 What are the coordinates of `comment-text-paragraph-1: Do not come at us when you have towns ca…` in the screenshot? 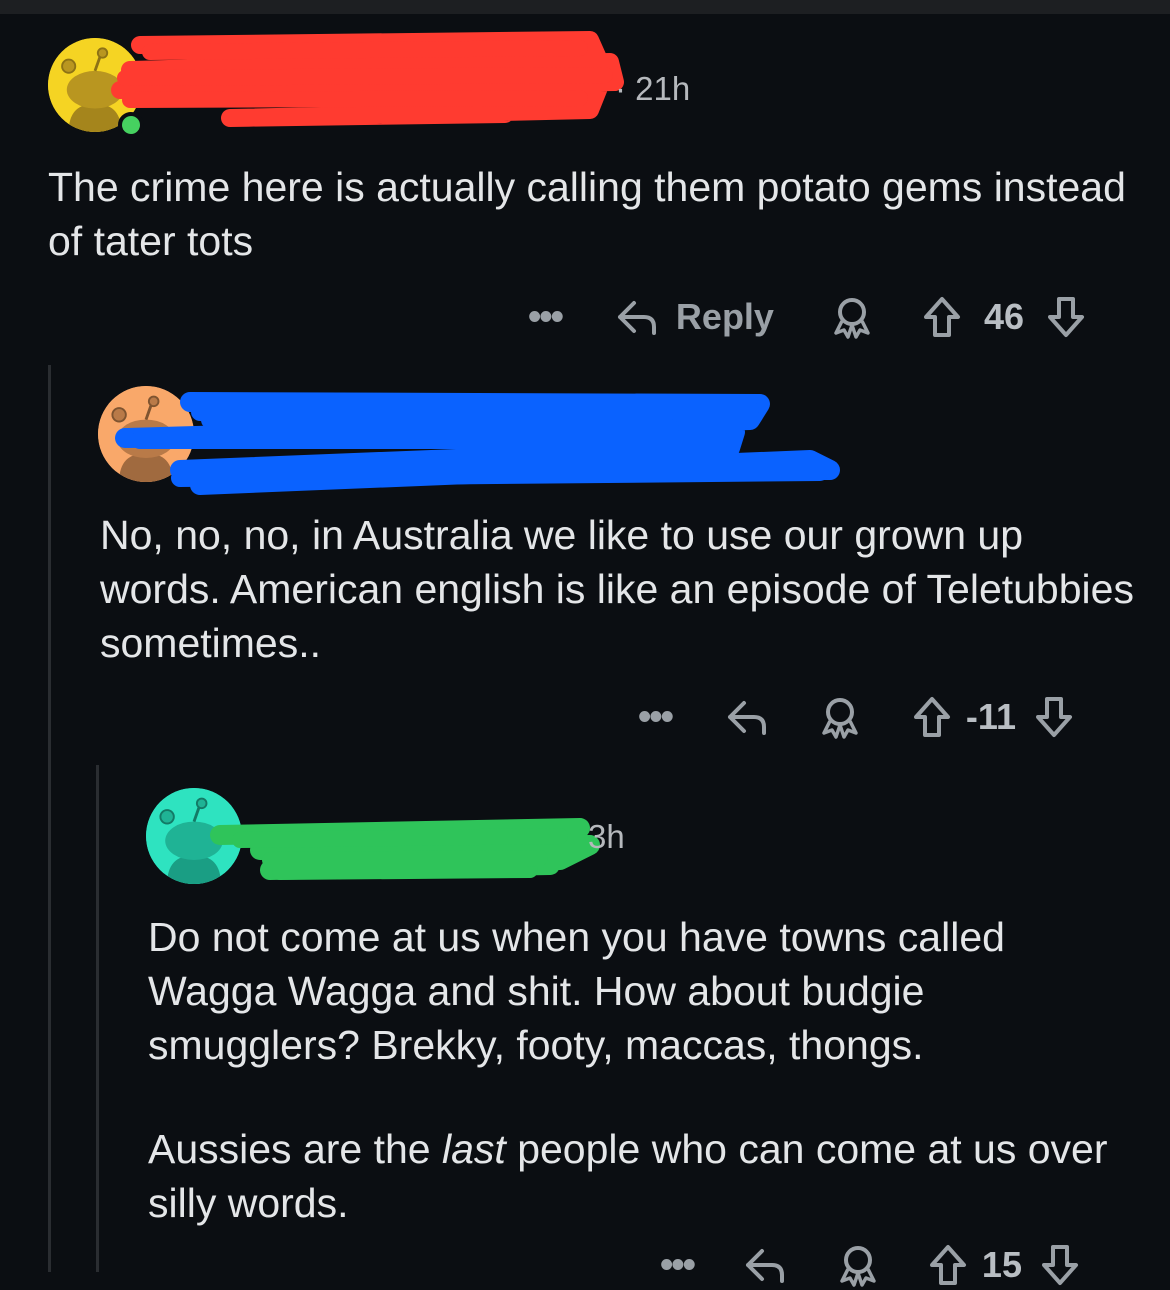 It's located at (576, 991).